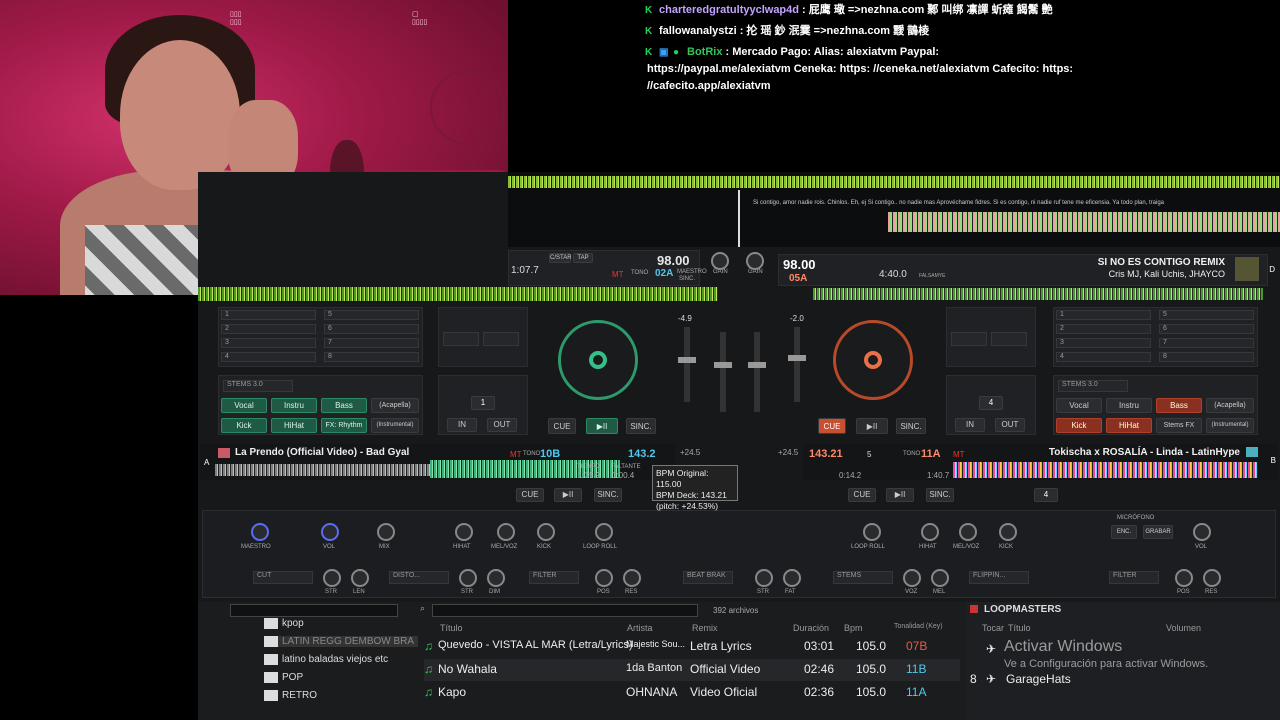 This screenshot has height=720, width=1280. What do you see at coordinates (451, 628) in the screenshot?
I see `column-header-title: Título` at bounding box center [451, 628].